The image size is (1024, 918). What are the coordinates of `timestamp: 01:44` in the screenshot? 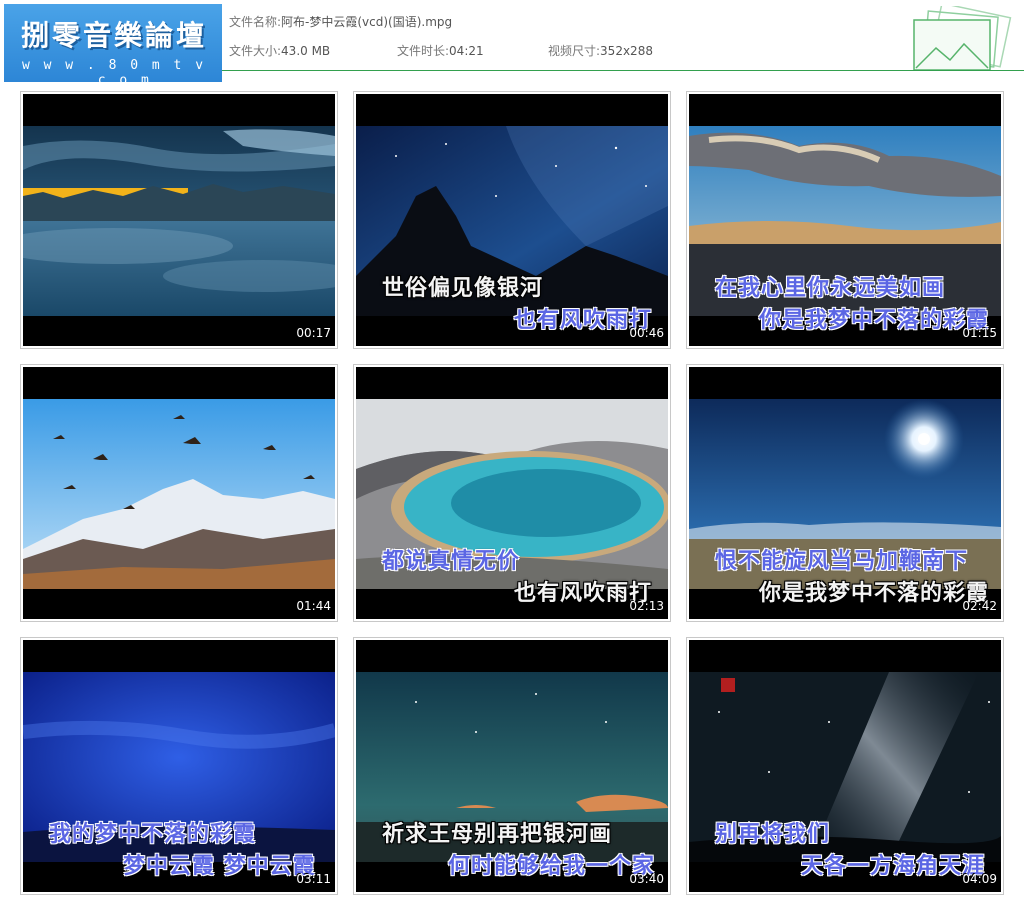 It's located at (313, 606).